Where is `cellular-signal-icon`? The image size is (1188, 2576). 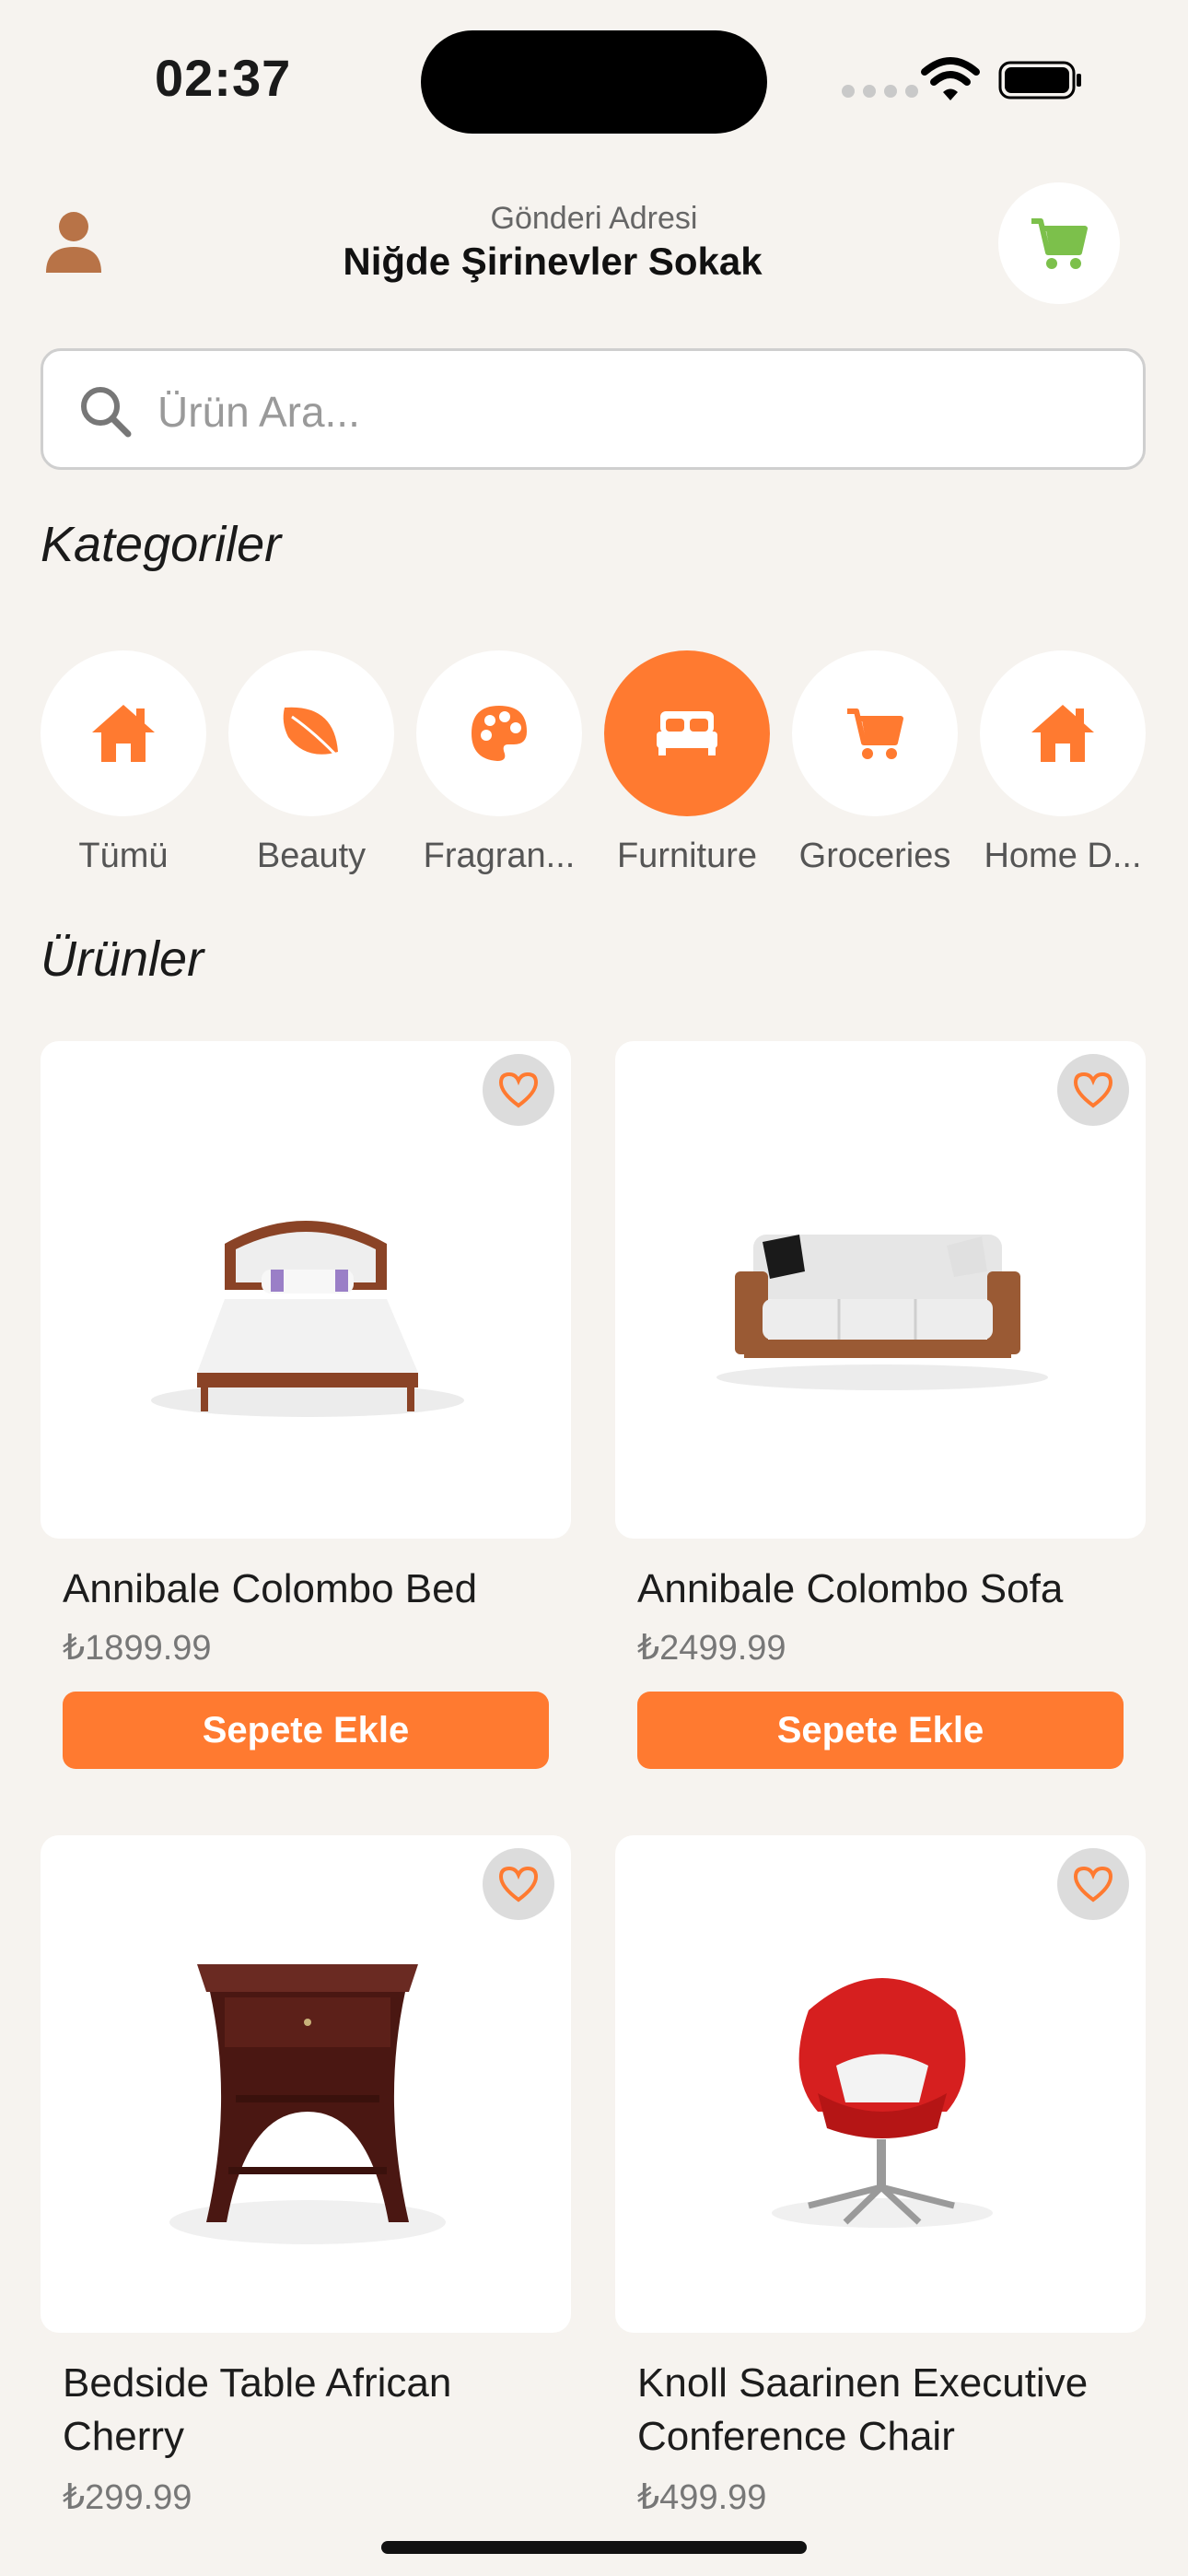 cellular-signal-icon is located at coordinates (880, 91).